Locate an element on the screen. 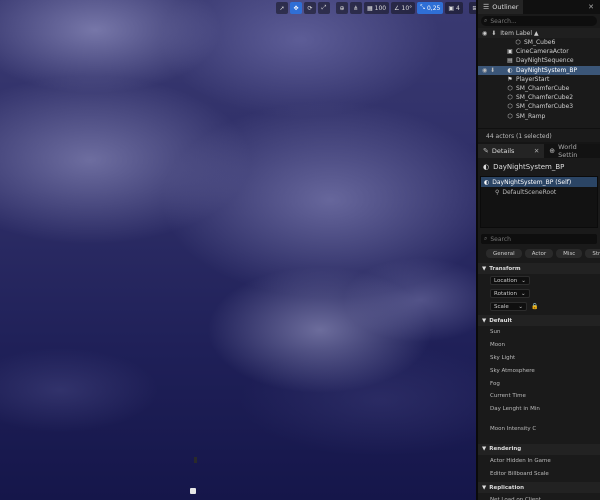 The width and height of the screenshot is (600, 500). lock-icon: 🔒 is located at coordinates (534, 306).